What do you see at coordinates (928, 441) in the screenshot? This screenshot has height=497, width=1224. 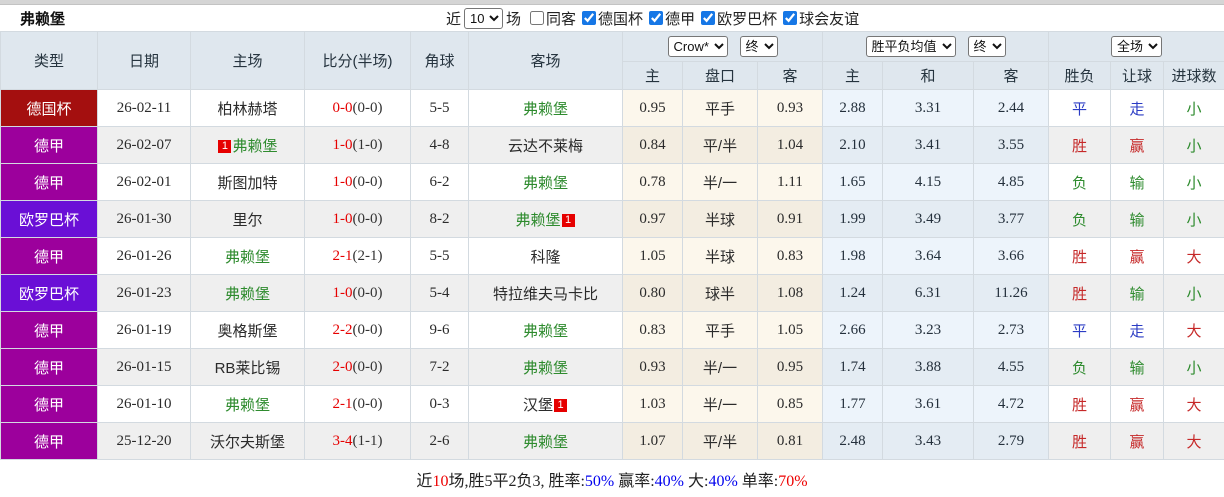 I see `avg-draw-cell: 3.43` at bounding box center [928, 441].